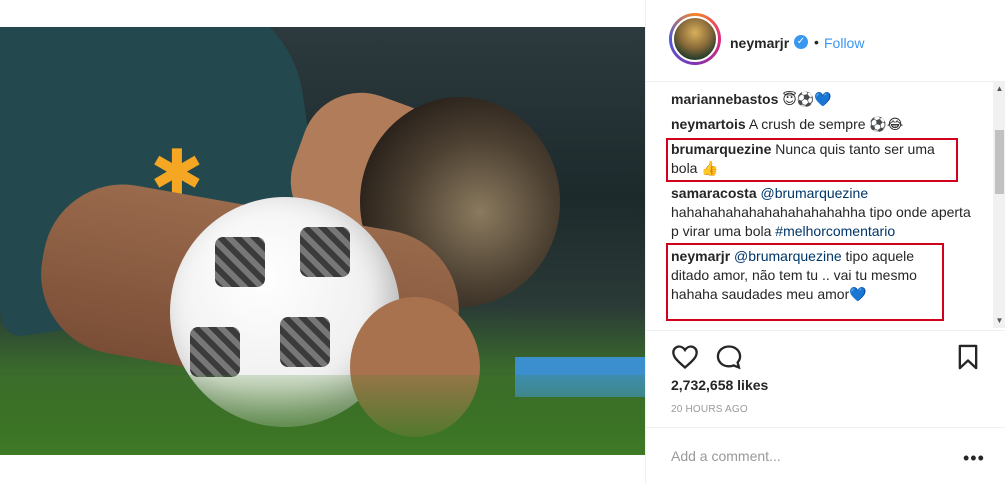 The width and height of the screenshot is (1005, 484). Describe the element at coordinates (708, 124) in the screenshot. I see `comment-user: neymartois` at that location.